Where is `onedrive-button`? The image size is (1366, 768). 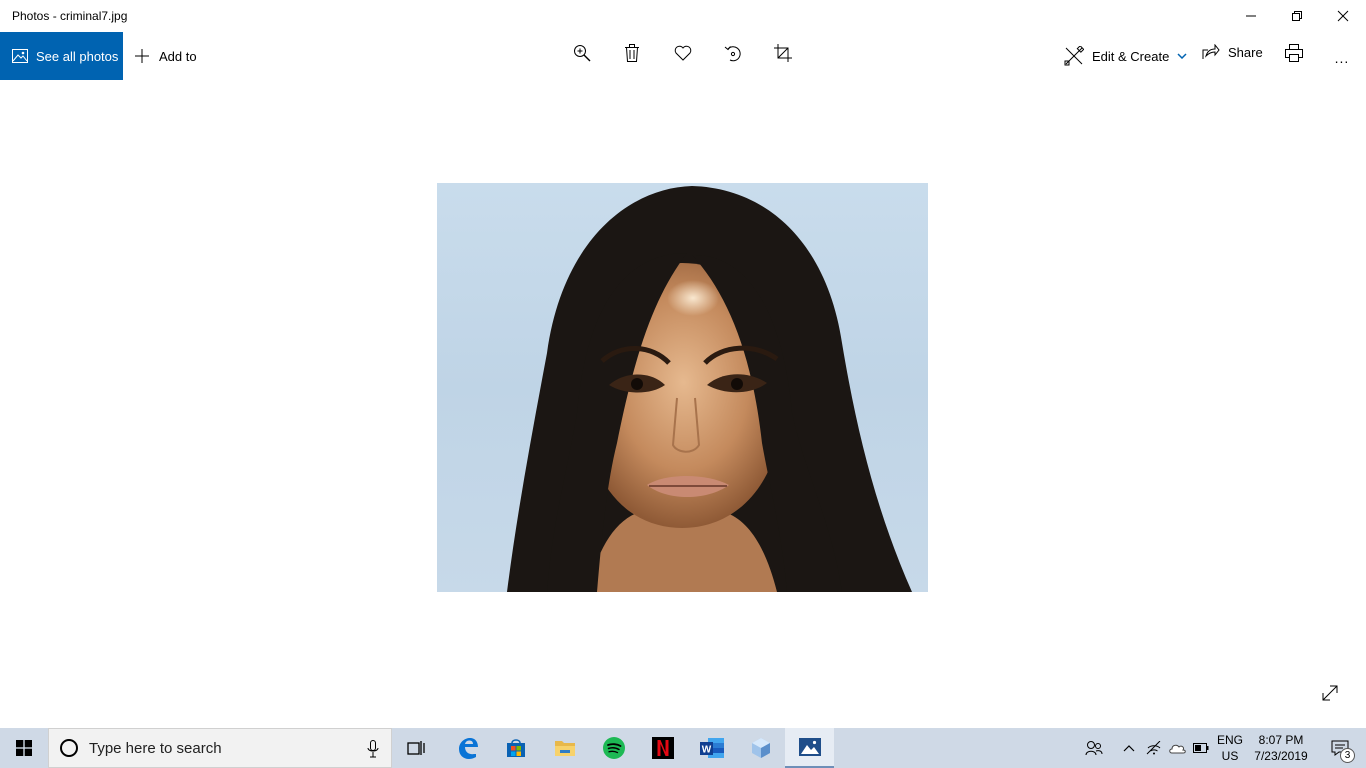 onedrive-button is located at coordinates (1177, 748).